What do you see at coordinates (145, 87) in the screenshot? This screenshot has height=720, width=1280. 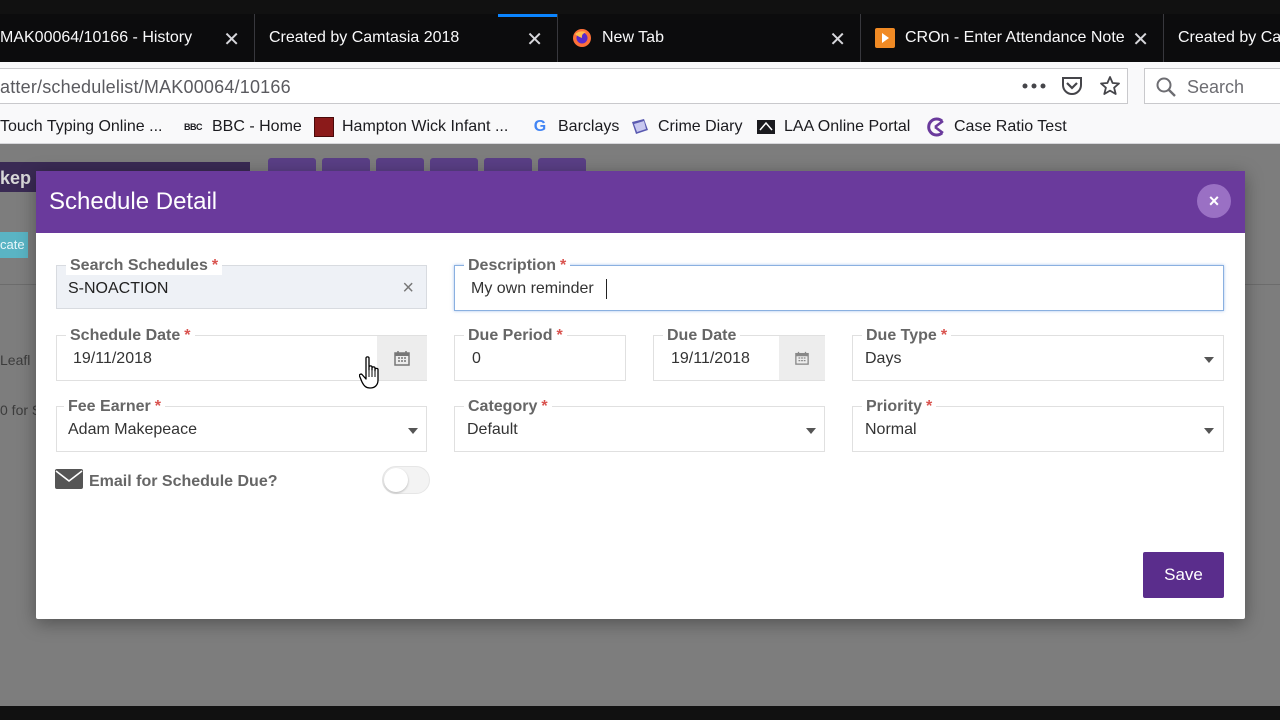 I see `url-text: atter/schedulelist/MAK00064/10166` at bounding box center [145, 87].